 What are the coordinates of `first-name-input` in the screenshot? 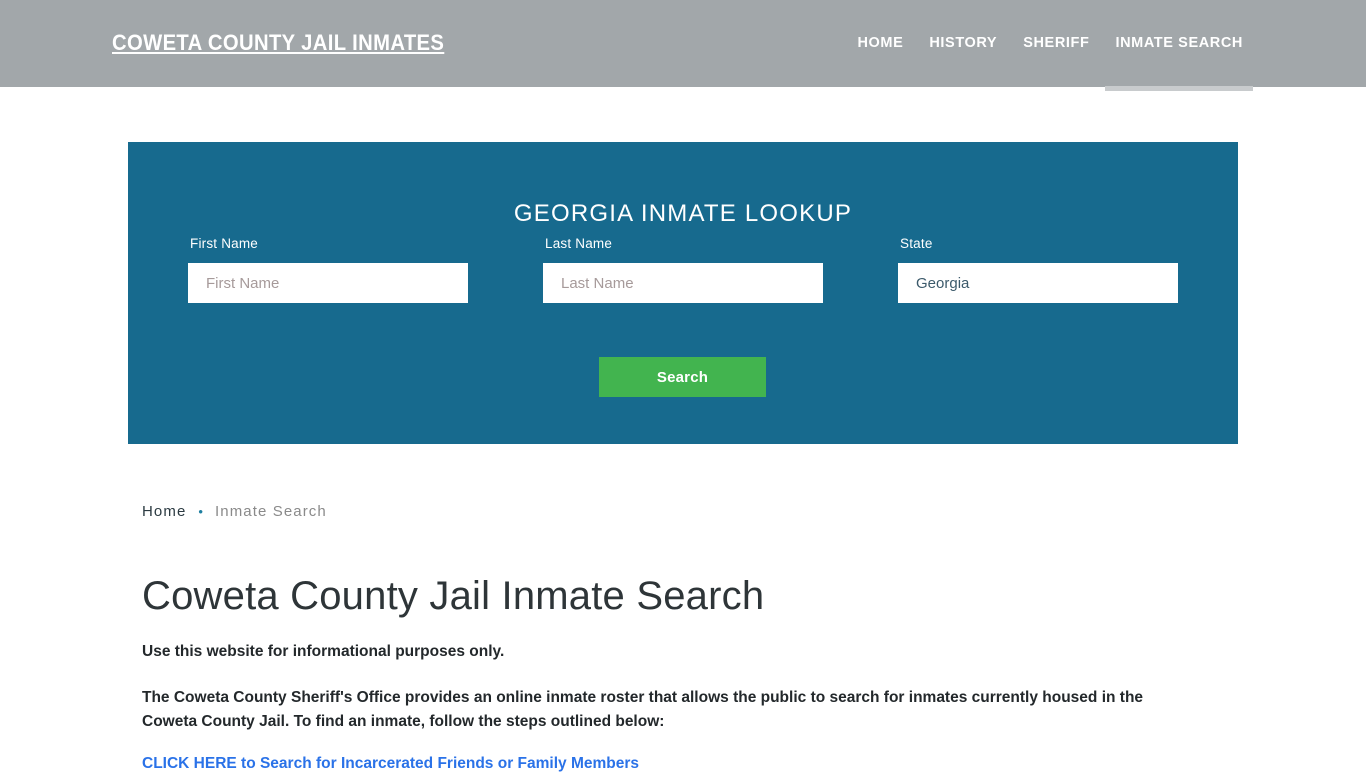 It's located at (328, 283).